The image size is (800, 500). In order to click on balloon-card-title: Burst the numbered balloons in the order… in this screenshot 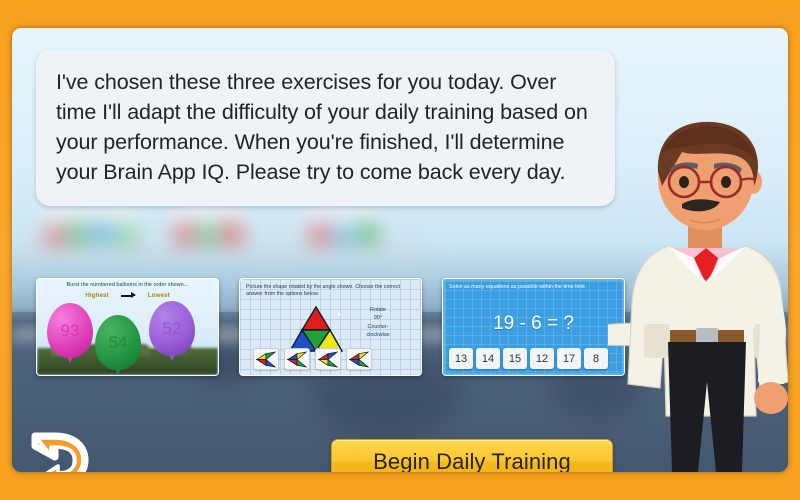, I will do `click(127, 285)`.